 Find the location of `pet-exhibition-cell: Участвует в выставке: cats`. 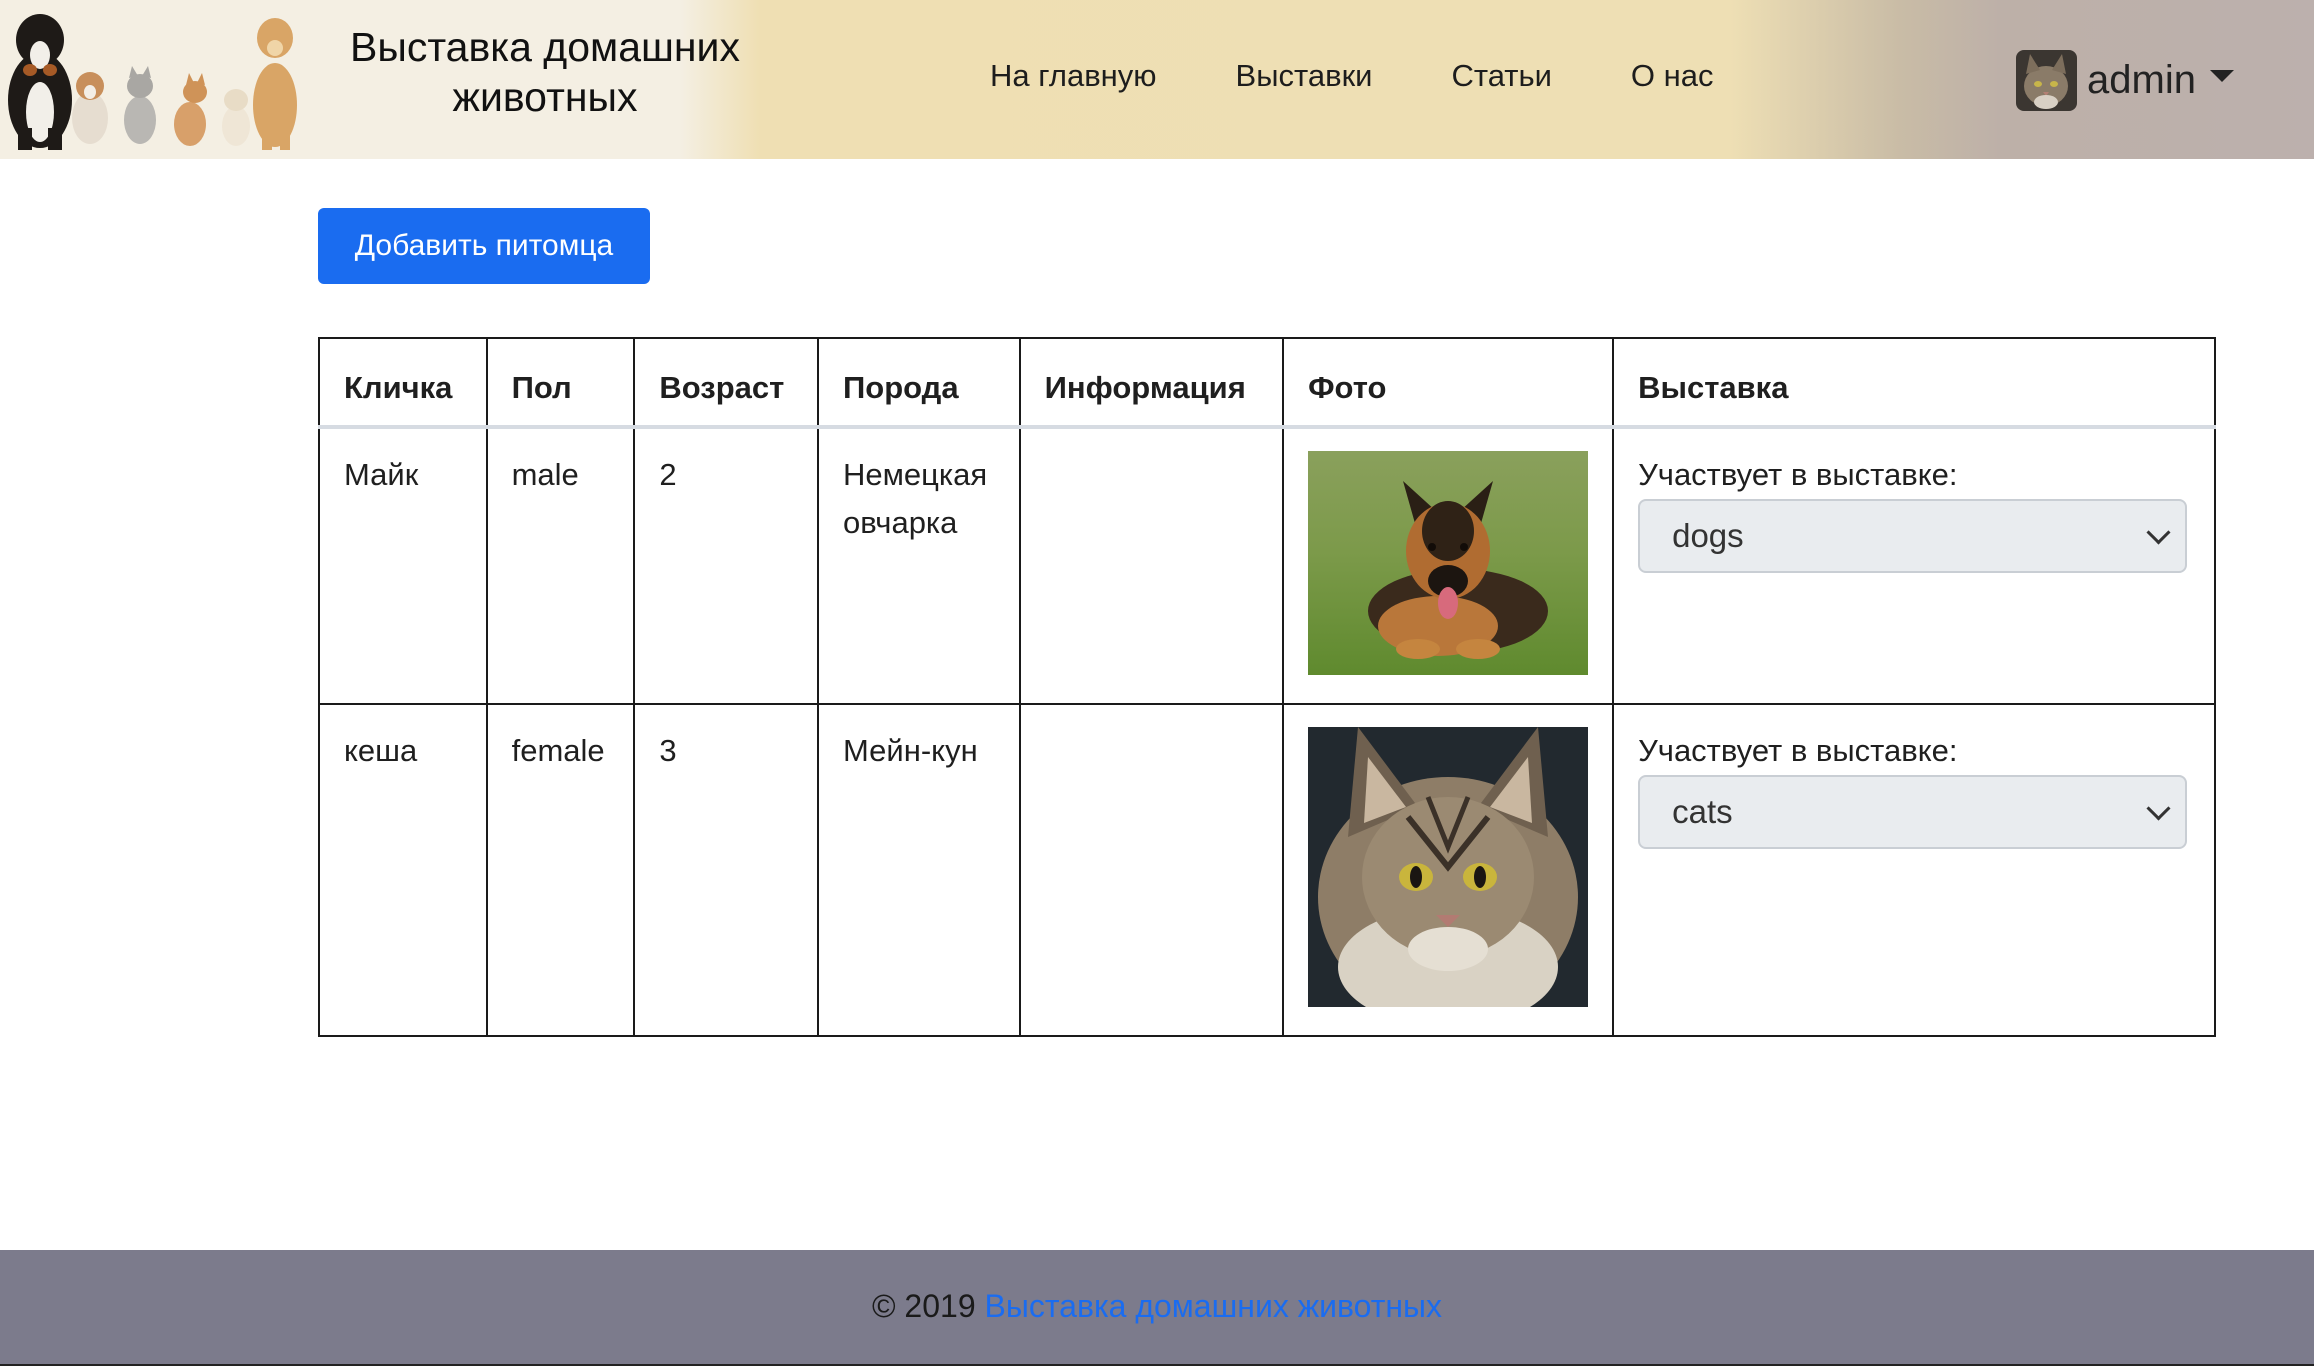

pet-exhibition-cell: Участвует в выставке: cats is located at coordinates (1914, 870).